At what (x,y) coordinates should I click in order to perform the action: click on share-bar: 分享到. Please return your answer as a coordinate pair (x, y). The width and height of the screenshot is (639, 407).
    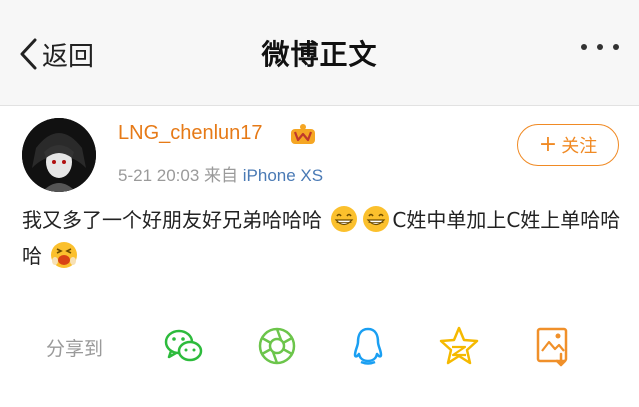
    Looking at the image, I should click on (319, 346).